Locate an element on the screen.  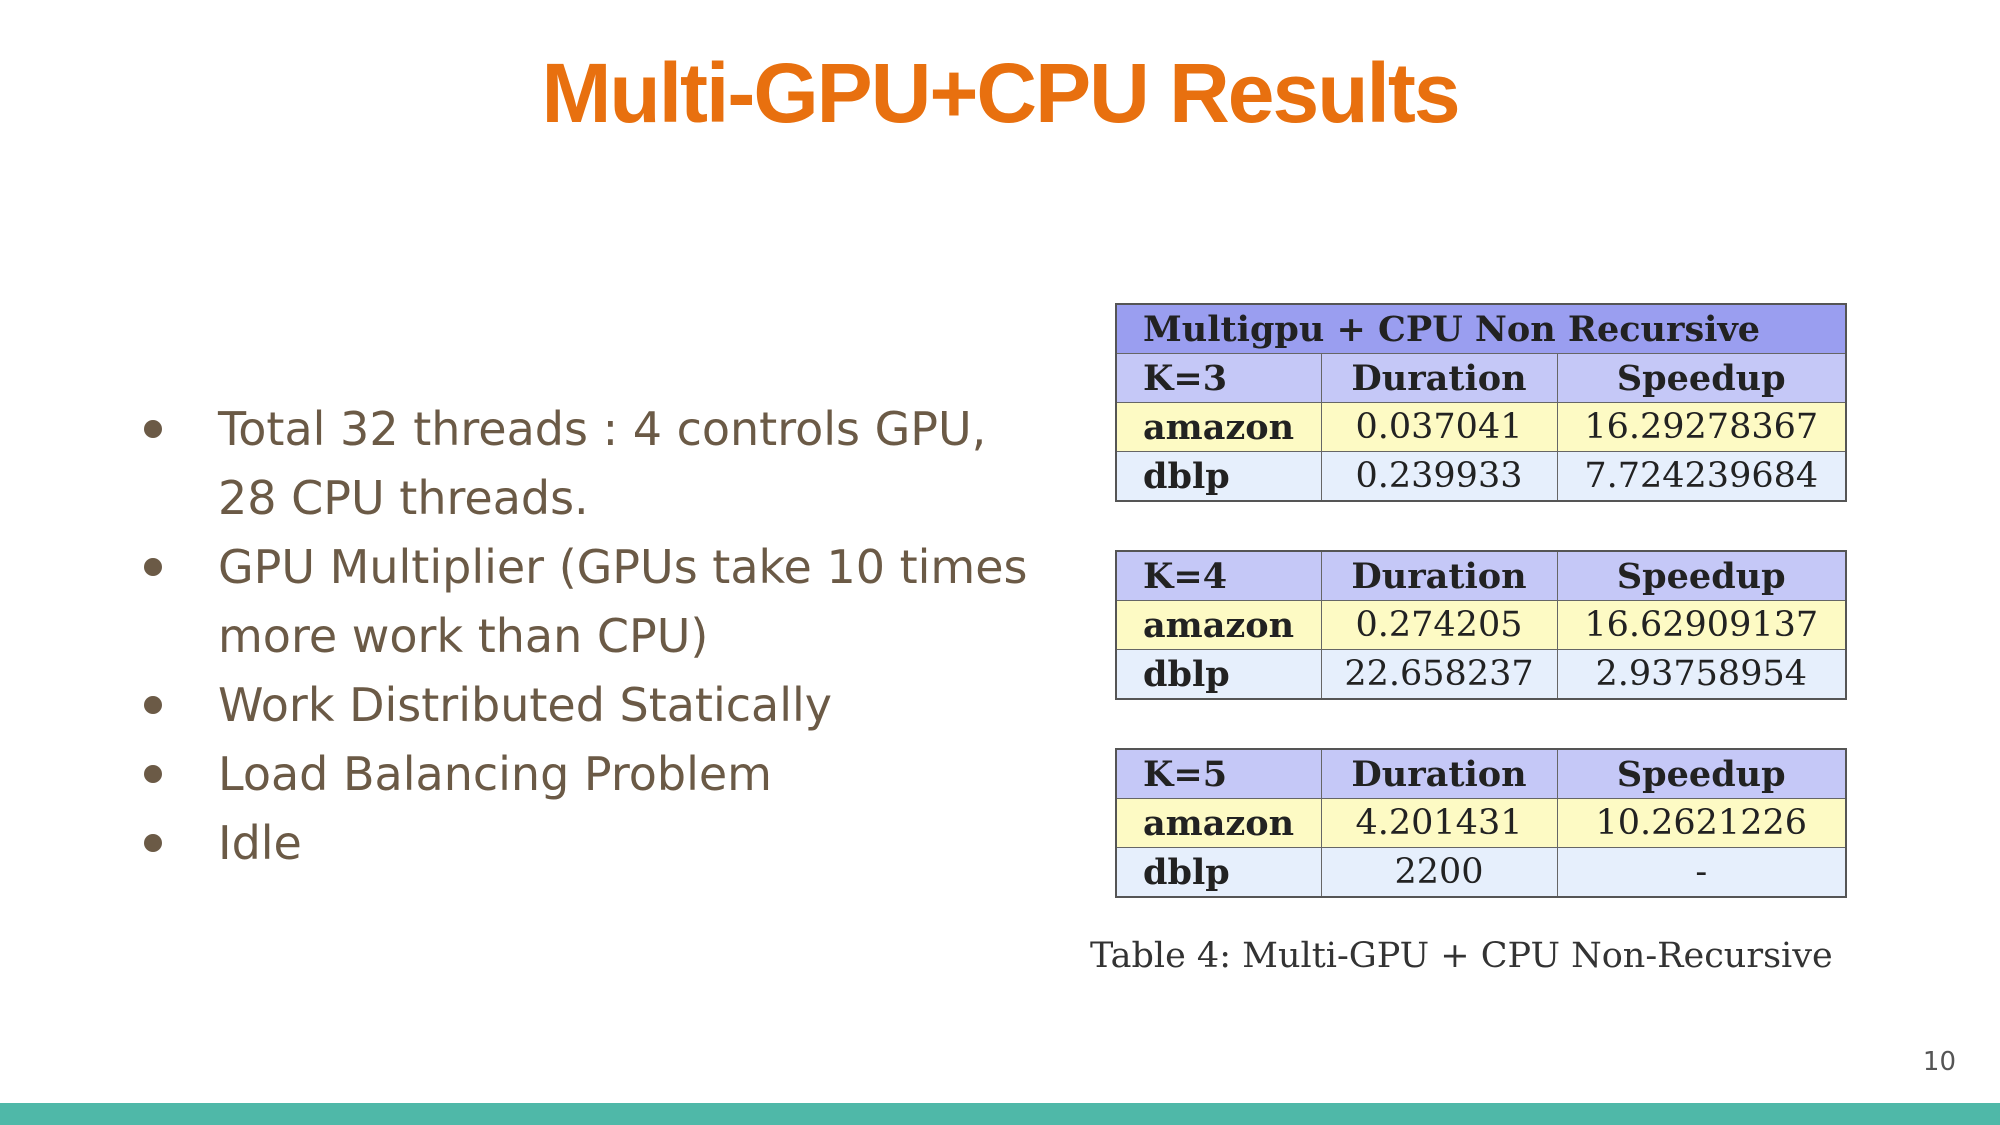
table-header-row: K=5 Duration Speedup is located at coordinates (1481, 773).